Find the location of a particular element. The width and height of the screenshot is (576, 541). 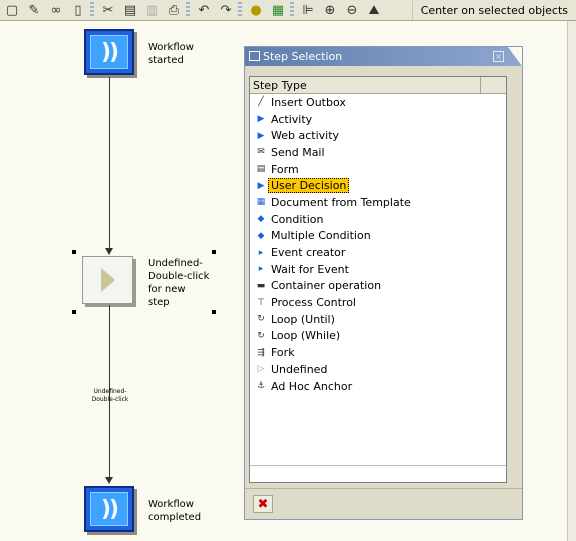

vertical-scrollbar is located at coordinates (571, 281).